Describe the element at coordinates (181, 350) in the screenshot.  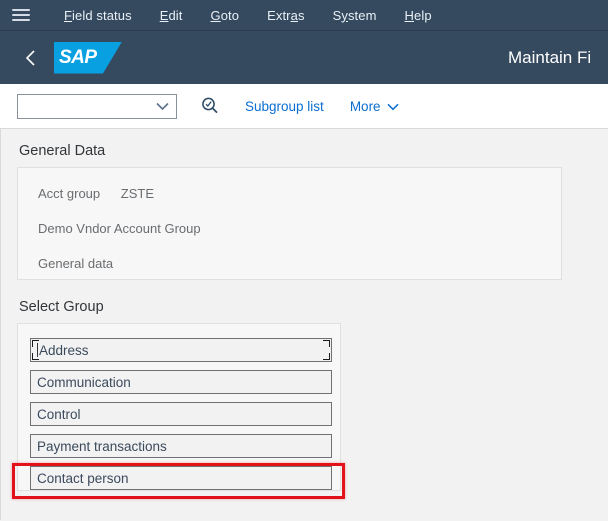
I see `group-button-address: Address` at that location.